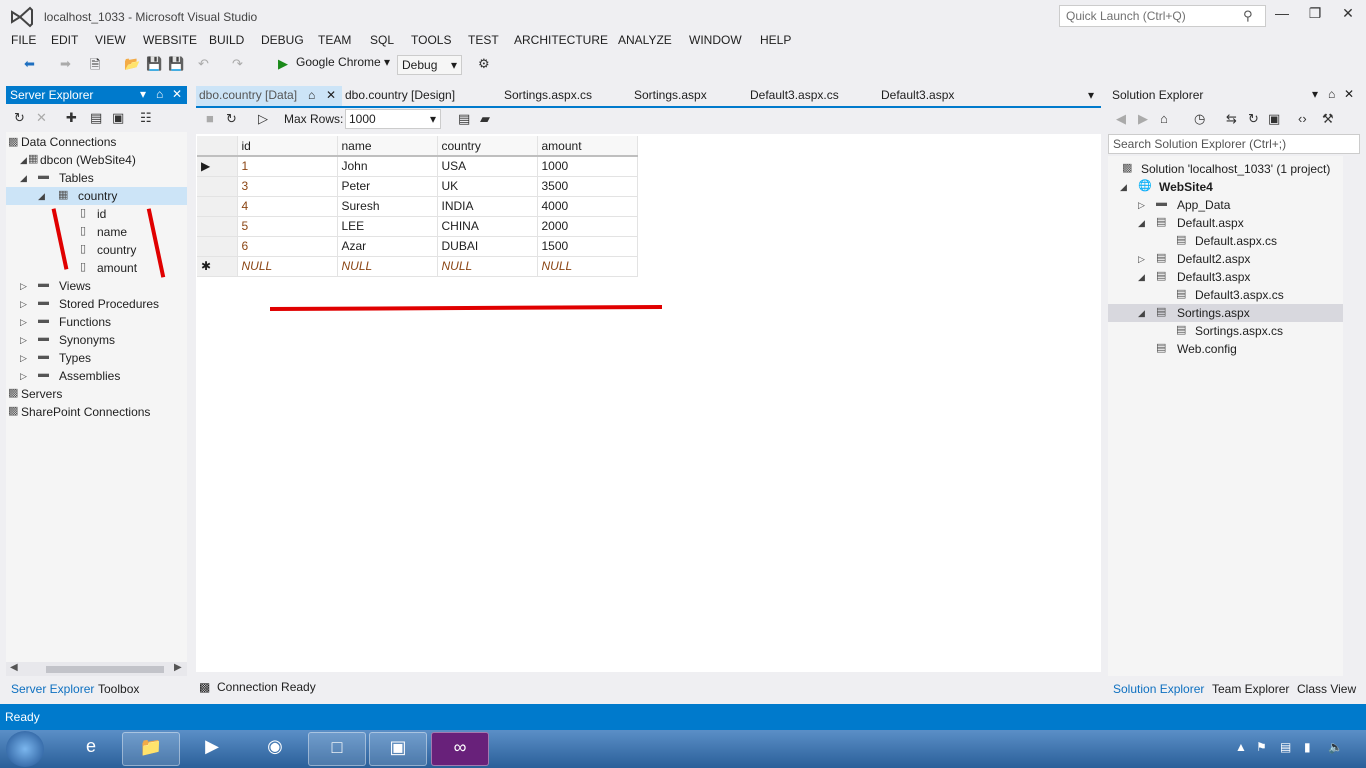 This screenshot has width=1366, height=768. I want to click on cell-country: CHINA, so click(487, 226).